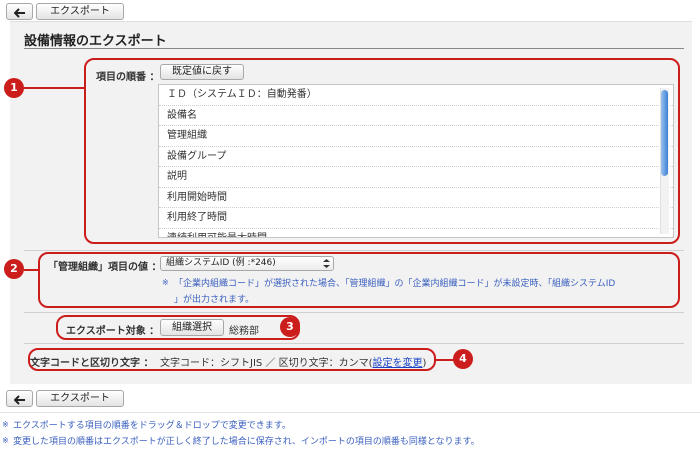 The height and width of the screenshot is (449, 700). Describe the element at coordinates (95, 41) in the screenshot. I see `page-title: 設備情報のエクスポート` at that location.